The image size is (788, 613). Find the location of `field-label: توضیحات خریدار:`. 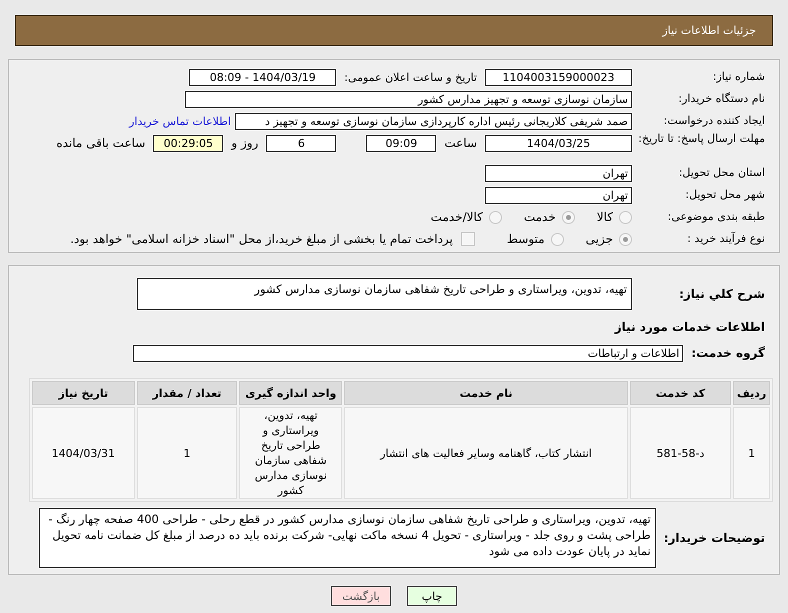

field-label: توضیحات خریدار: is located at coordinates (714, 538).